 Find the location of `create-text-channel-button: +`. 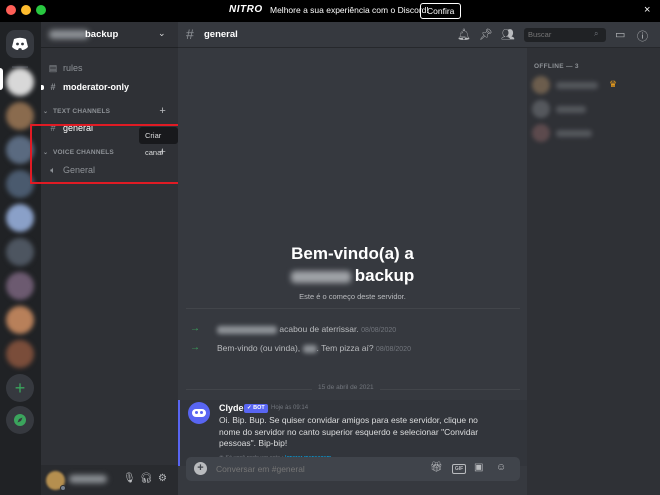

create-text-channel-button: + is located at coordinates (162, 111).